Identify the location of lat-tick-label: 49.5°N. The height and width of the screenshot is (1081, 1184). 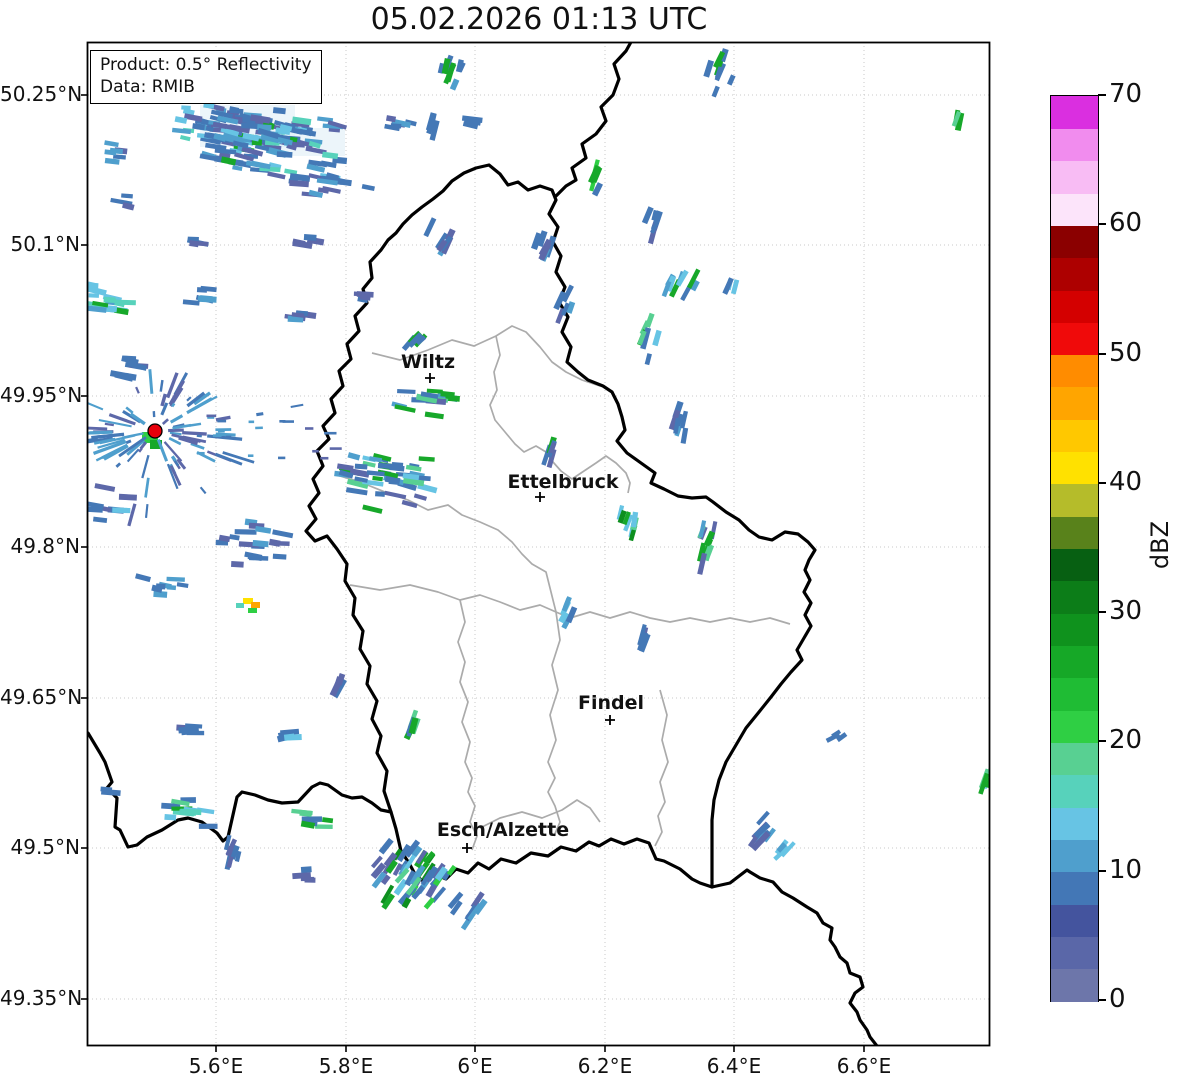
(45, 847).